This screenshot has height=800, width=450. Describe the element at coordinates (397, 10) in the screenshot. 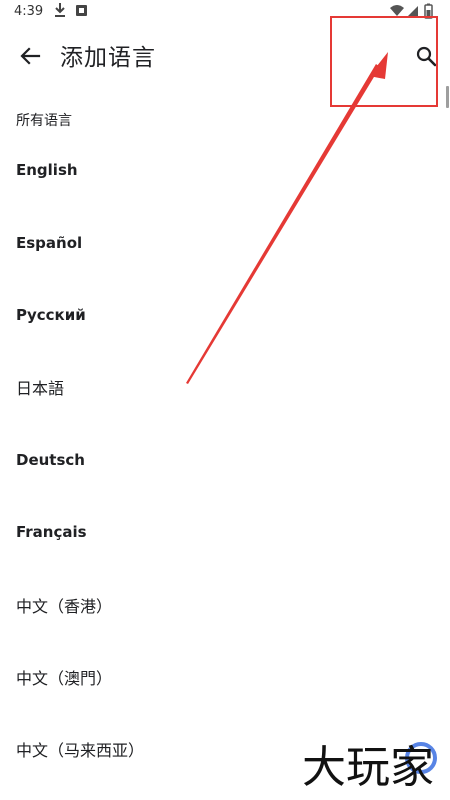

I see `wifi-icon` at that location.